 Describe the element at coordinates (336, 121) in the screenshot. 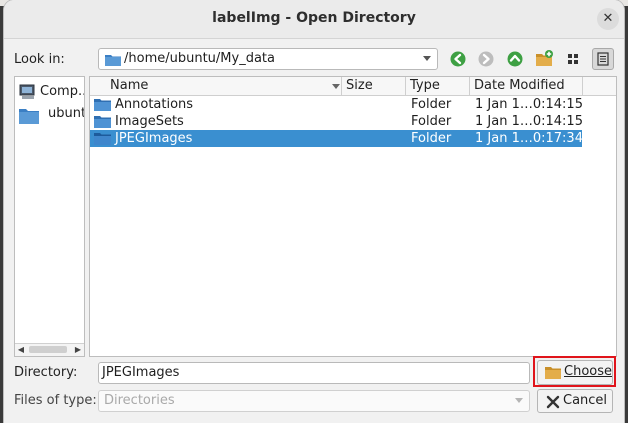

I see `table-row: ImageSets Folder 1 Jan 1…0:14:15` at that location.